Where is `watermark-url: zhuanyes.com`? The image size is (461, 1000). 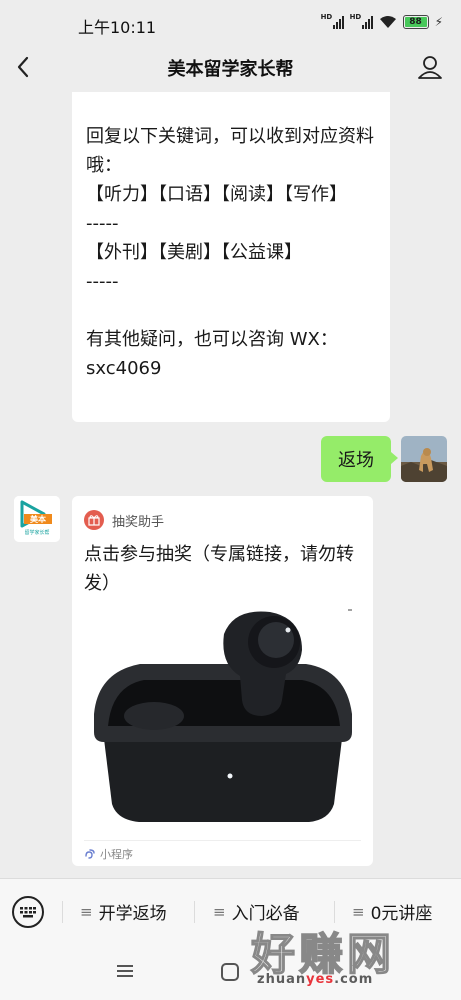
watermark-url: zhuanyes.com is located at coordinates (315, 979).